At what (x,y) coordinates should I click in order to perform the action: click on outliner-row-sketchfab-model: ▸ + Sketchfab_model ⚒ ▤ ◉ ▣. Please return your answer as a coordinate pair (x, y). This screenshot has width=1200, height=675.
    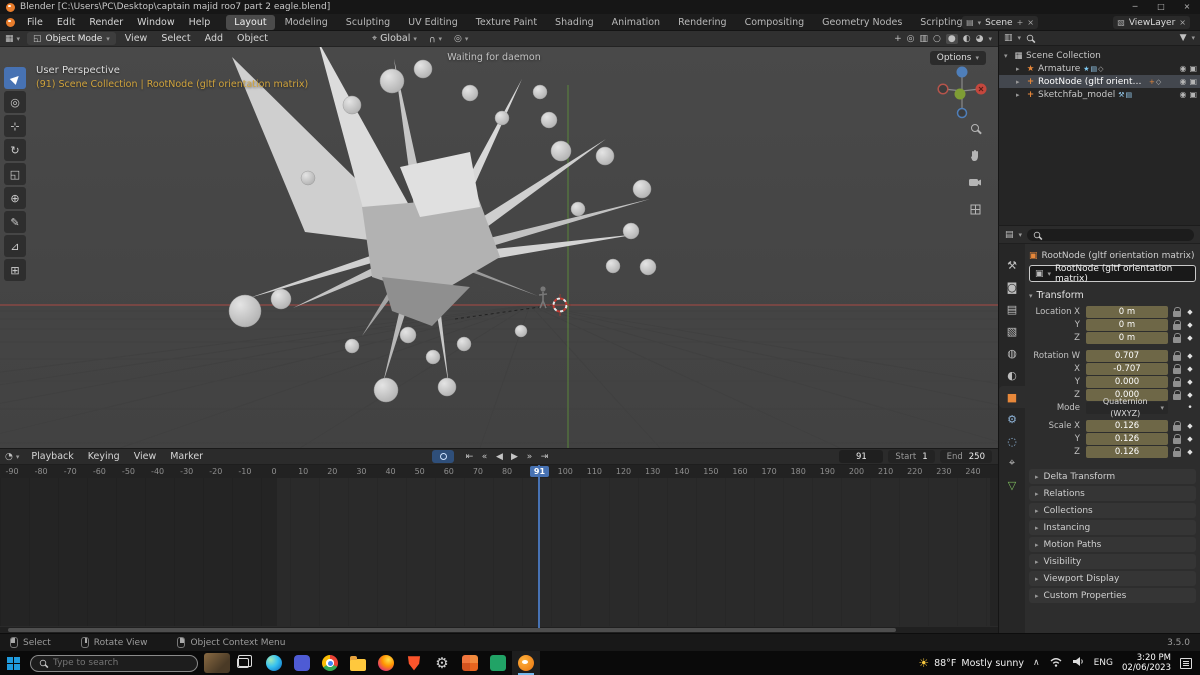
    Looking at the image, I should click on (1099, 94).